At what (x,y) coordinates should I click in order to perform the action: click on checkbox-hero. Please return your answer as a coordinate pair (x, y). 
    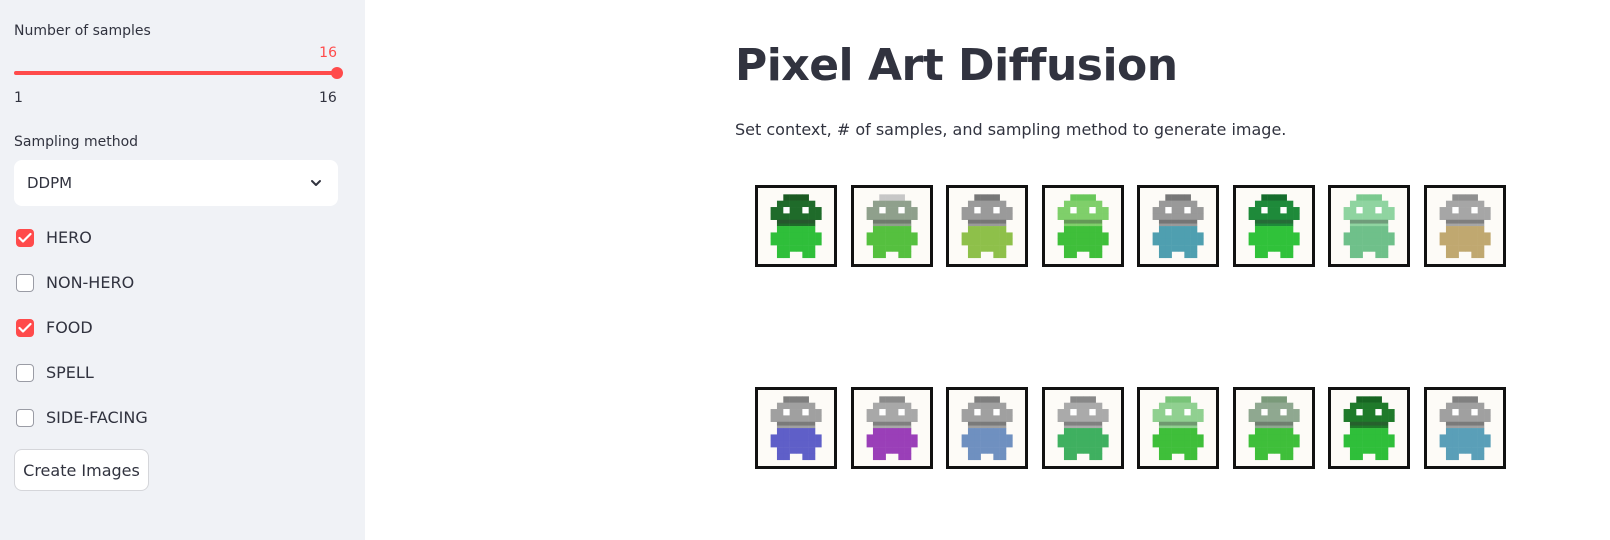
    Looking at the image, I should click on (25, 238).